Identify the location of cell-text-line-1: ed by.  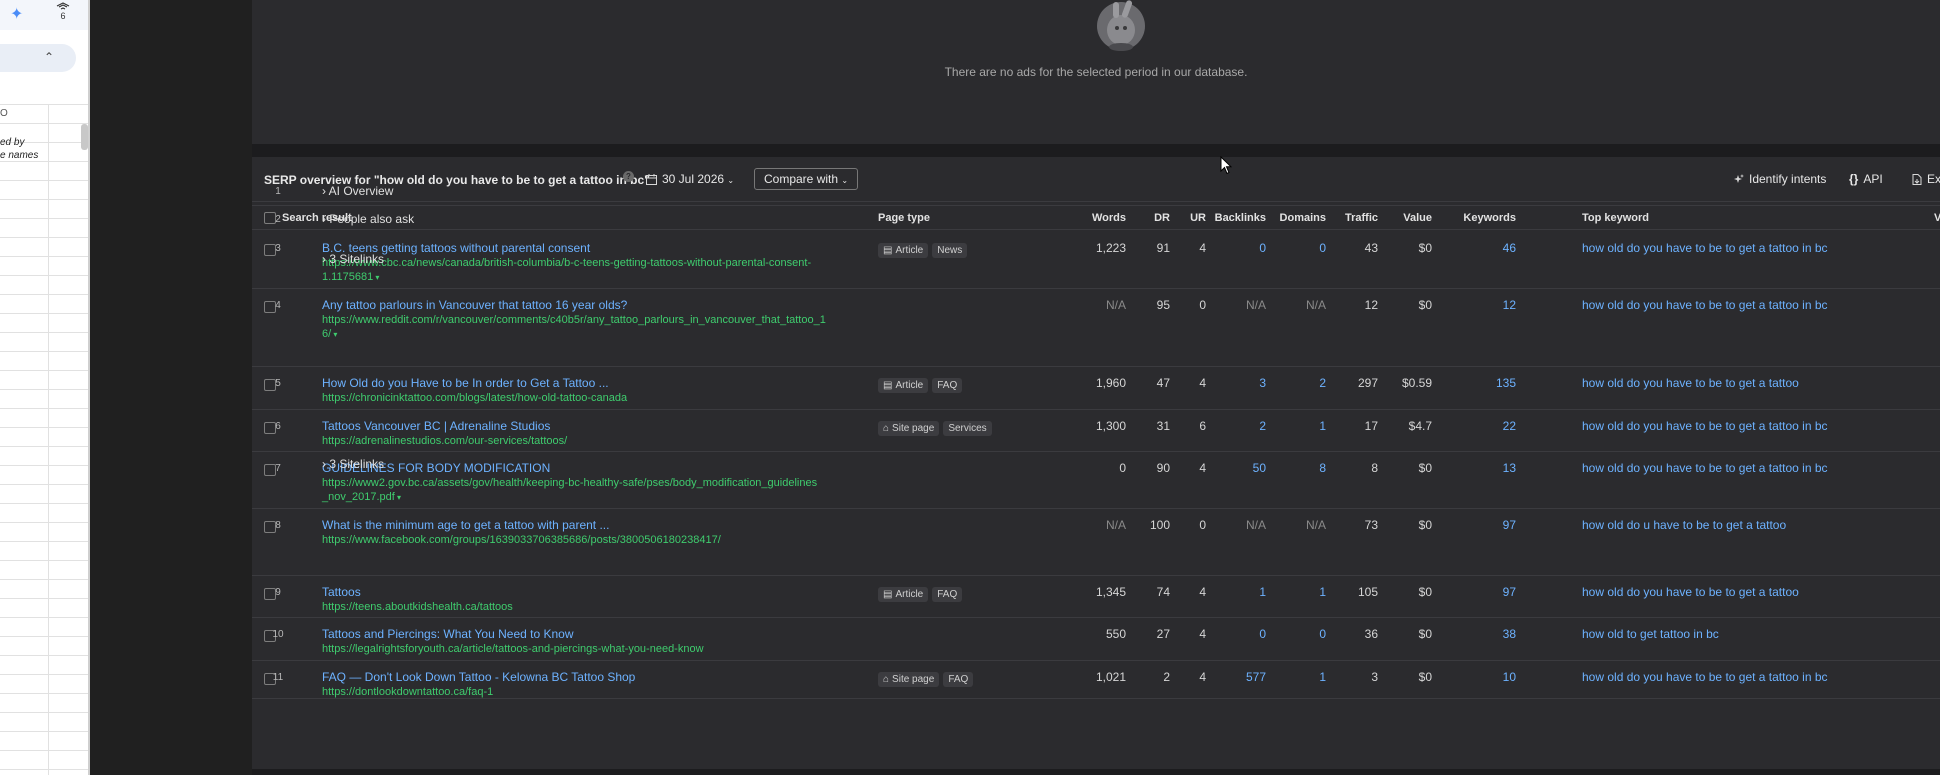
(12, 142).